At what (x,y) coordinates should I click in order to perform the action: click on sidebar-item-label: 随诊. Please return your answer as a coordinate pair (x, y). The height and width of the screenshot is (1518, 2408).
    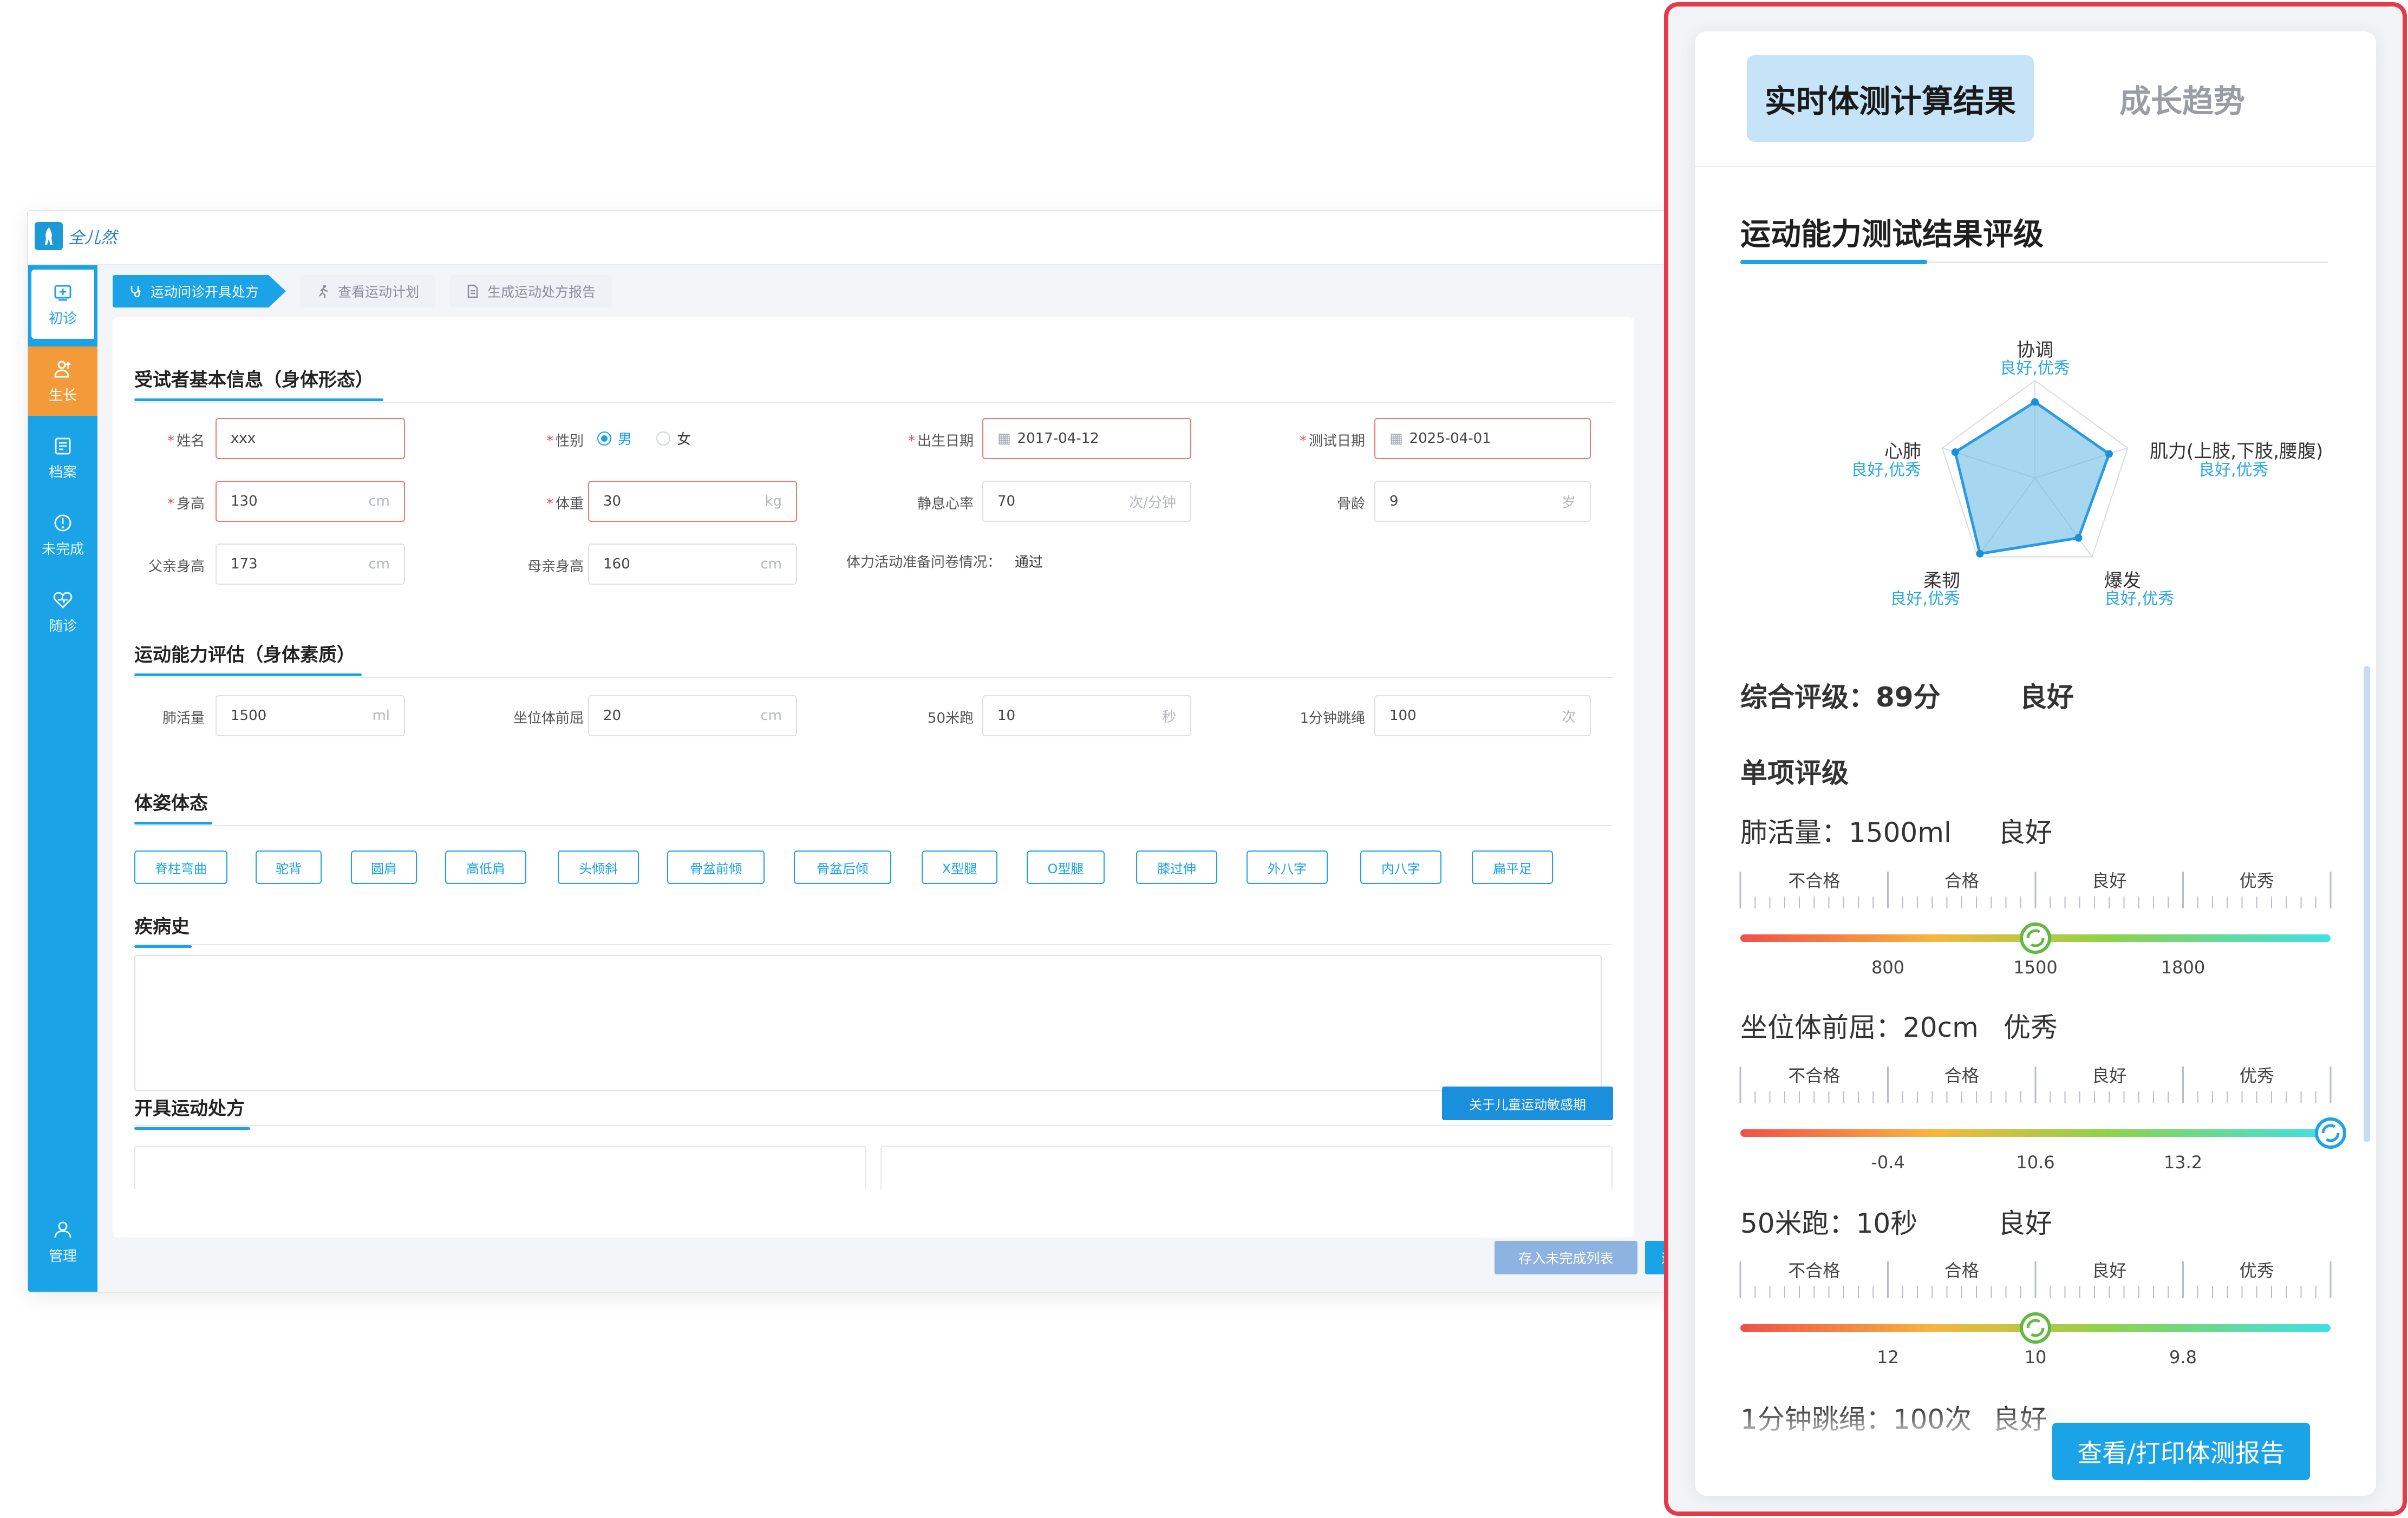
    Looking at the image, I should click on (62, 626).